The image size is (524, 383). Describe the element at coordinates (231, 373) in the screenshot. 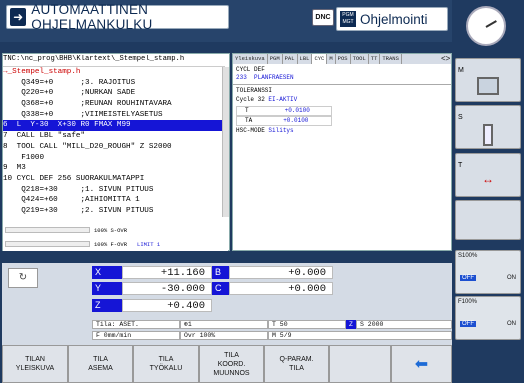

I see `softkey-label: MUUNNOS` at that location.